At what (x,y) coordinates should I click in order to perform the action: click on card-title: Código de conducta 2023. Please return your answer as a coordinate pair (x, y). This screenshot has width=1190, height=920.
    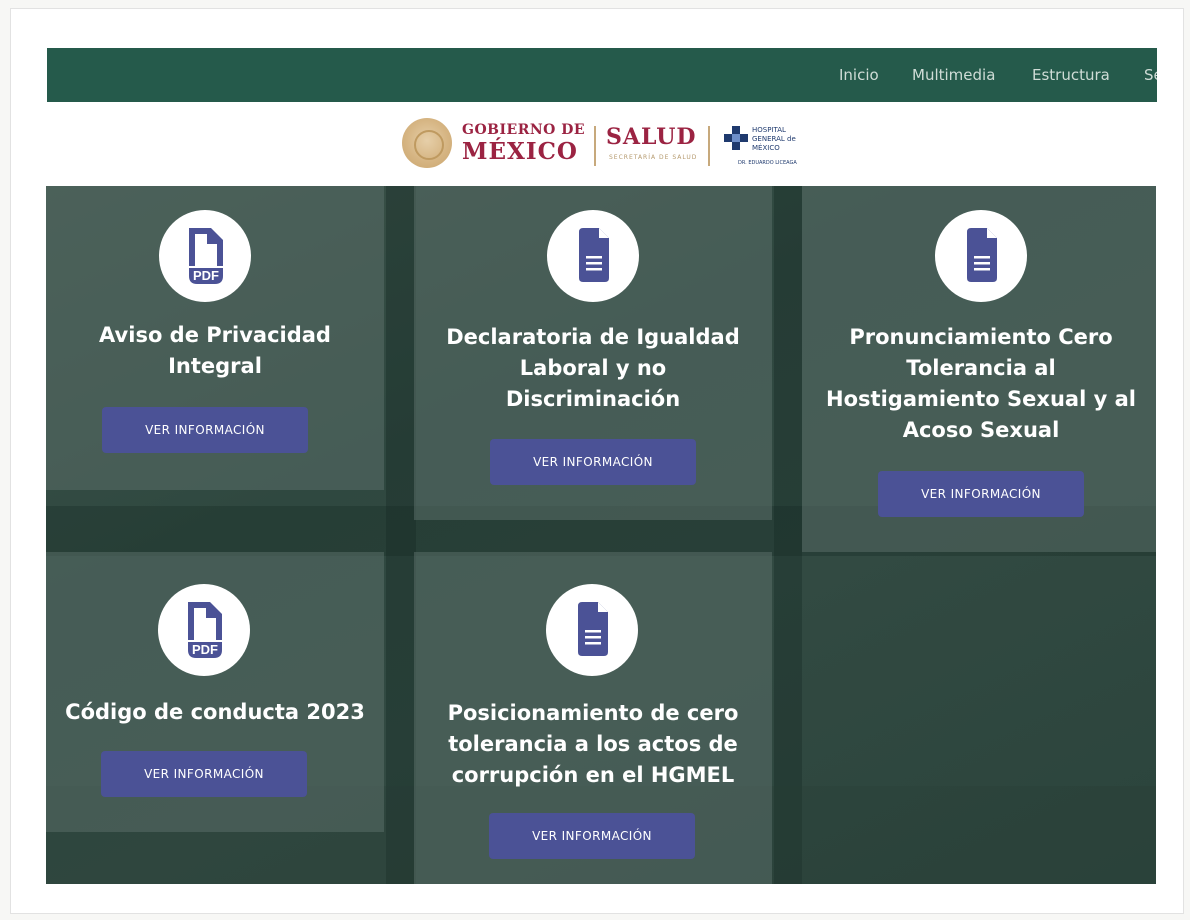
    Looking at the image, I should click on (215, 712).